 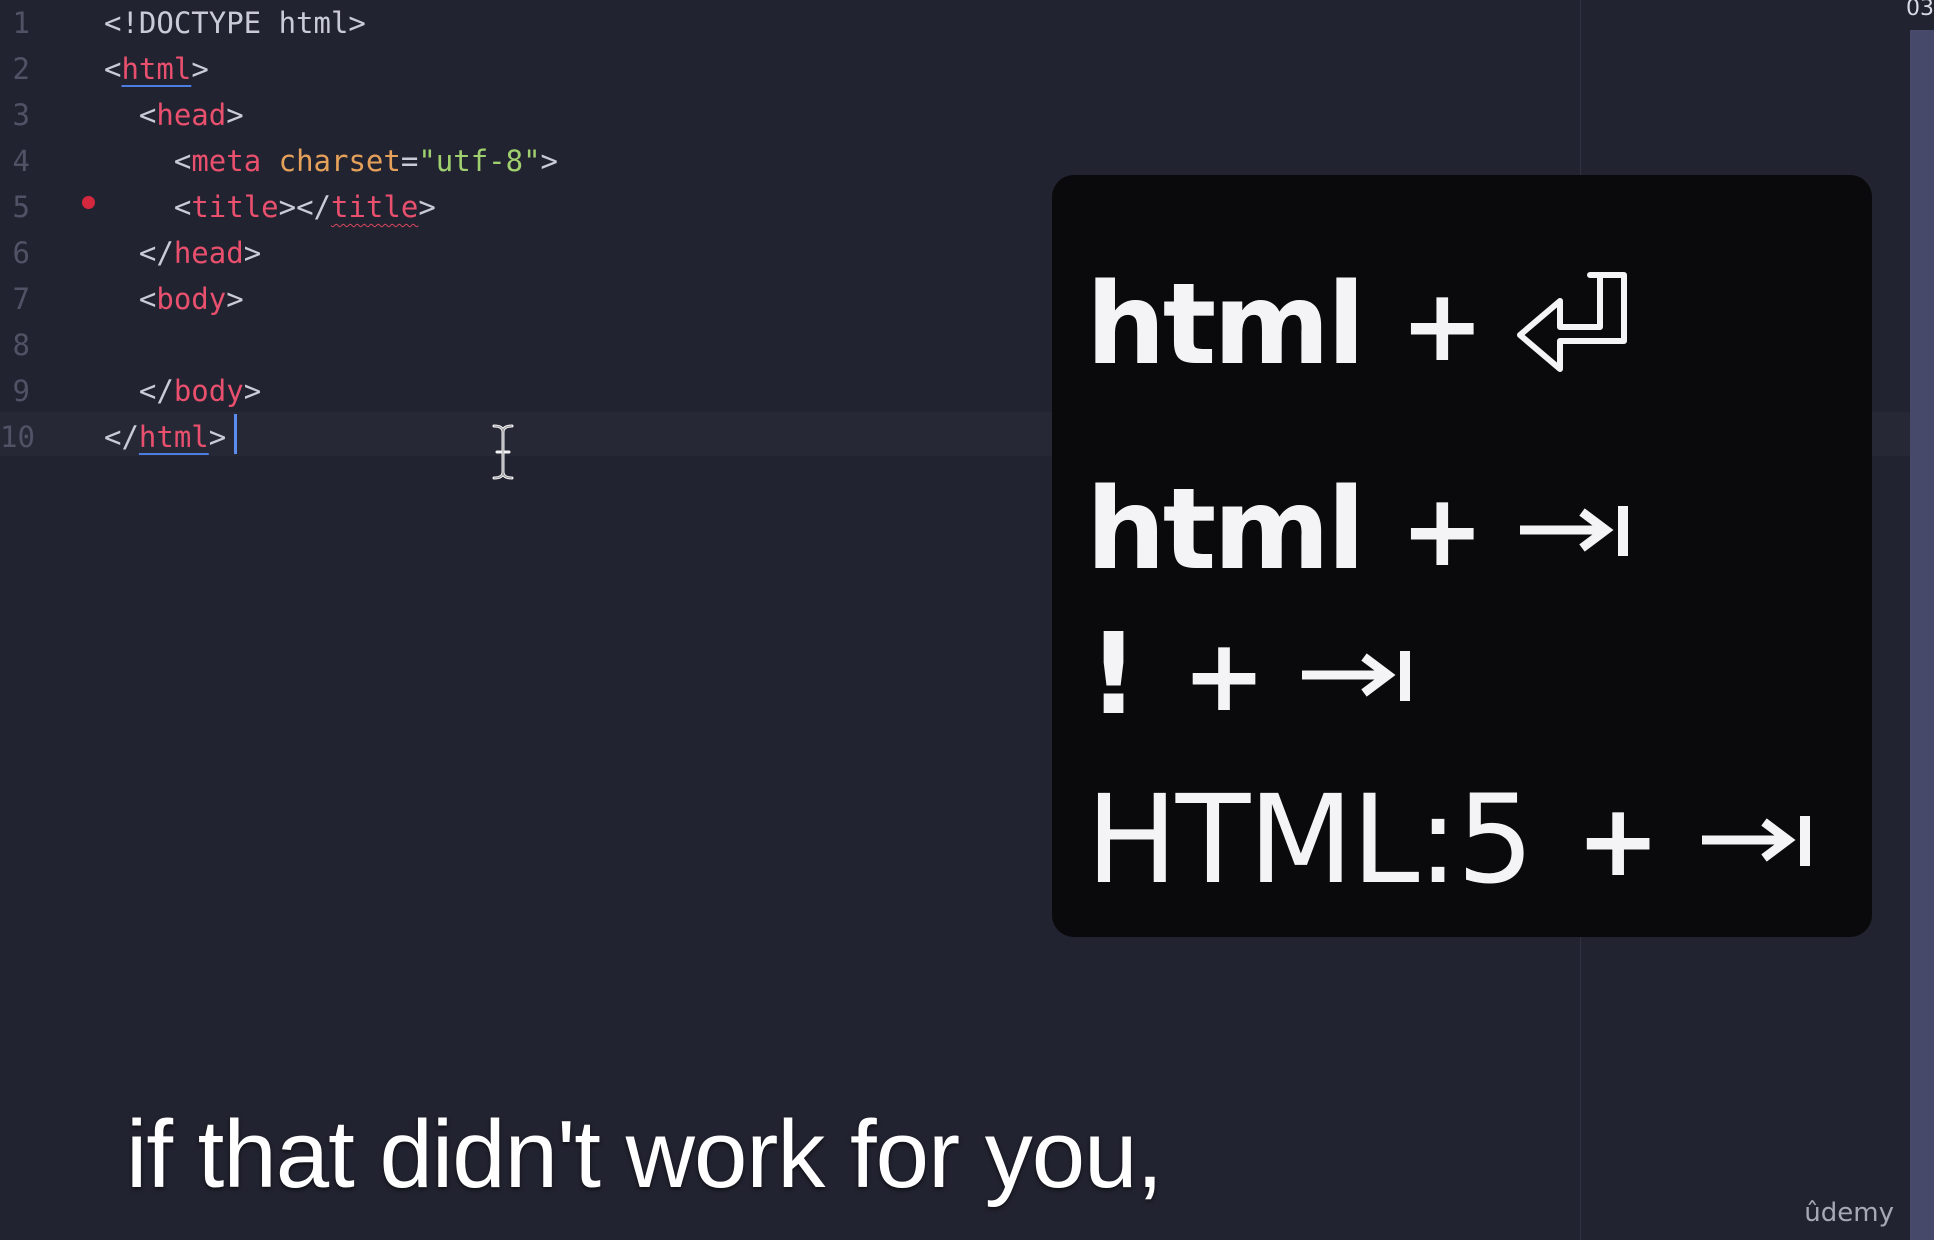 What do you see at coordinates (1572, 322) in the screenshot?
I see `return-key-icon` at bounding box center [1572, 322].